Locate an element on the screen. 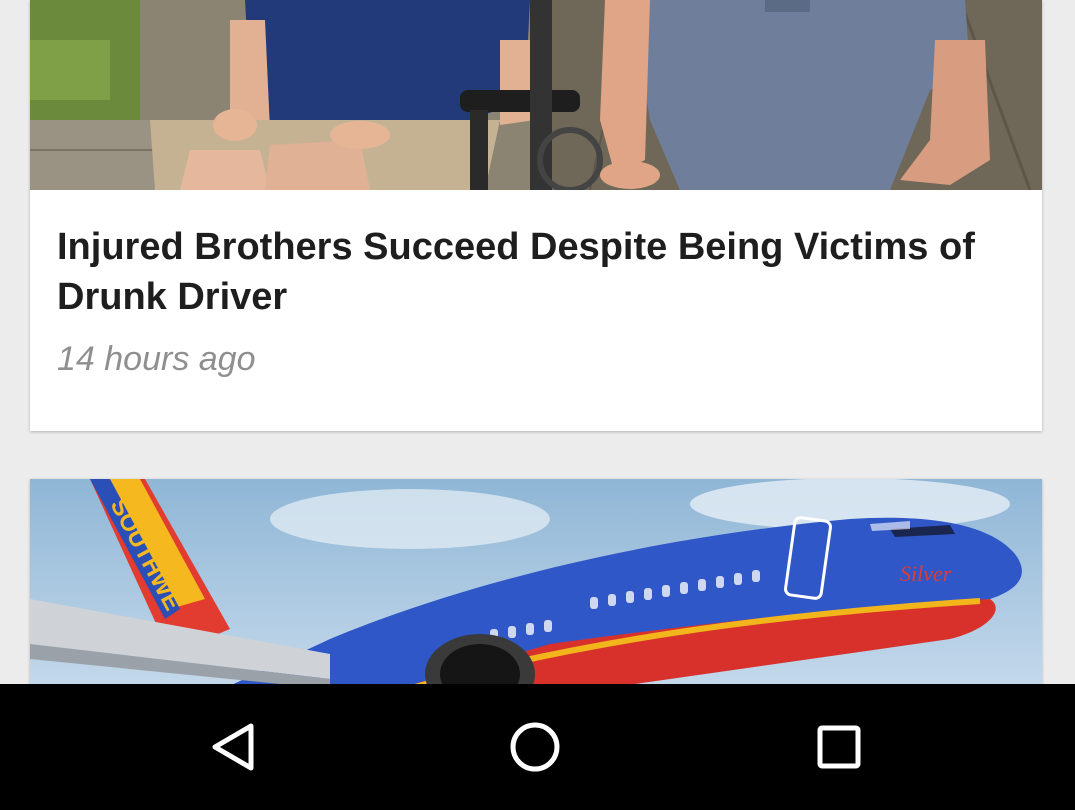  home-button is located at coordinates (535, 747).